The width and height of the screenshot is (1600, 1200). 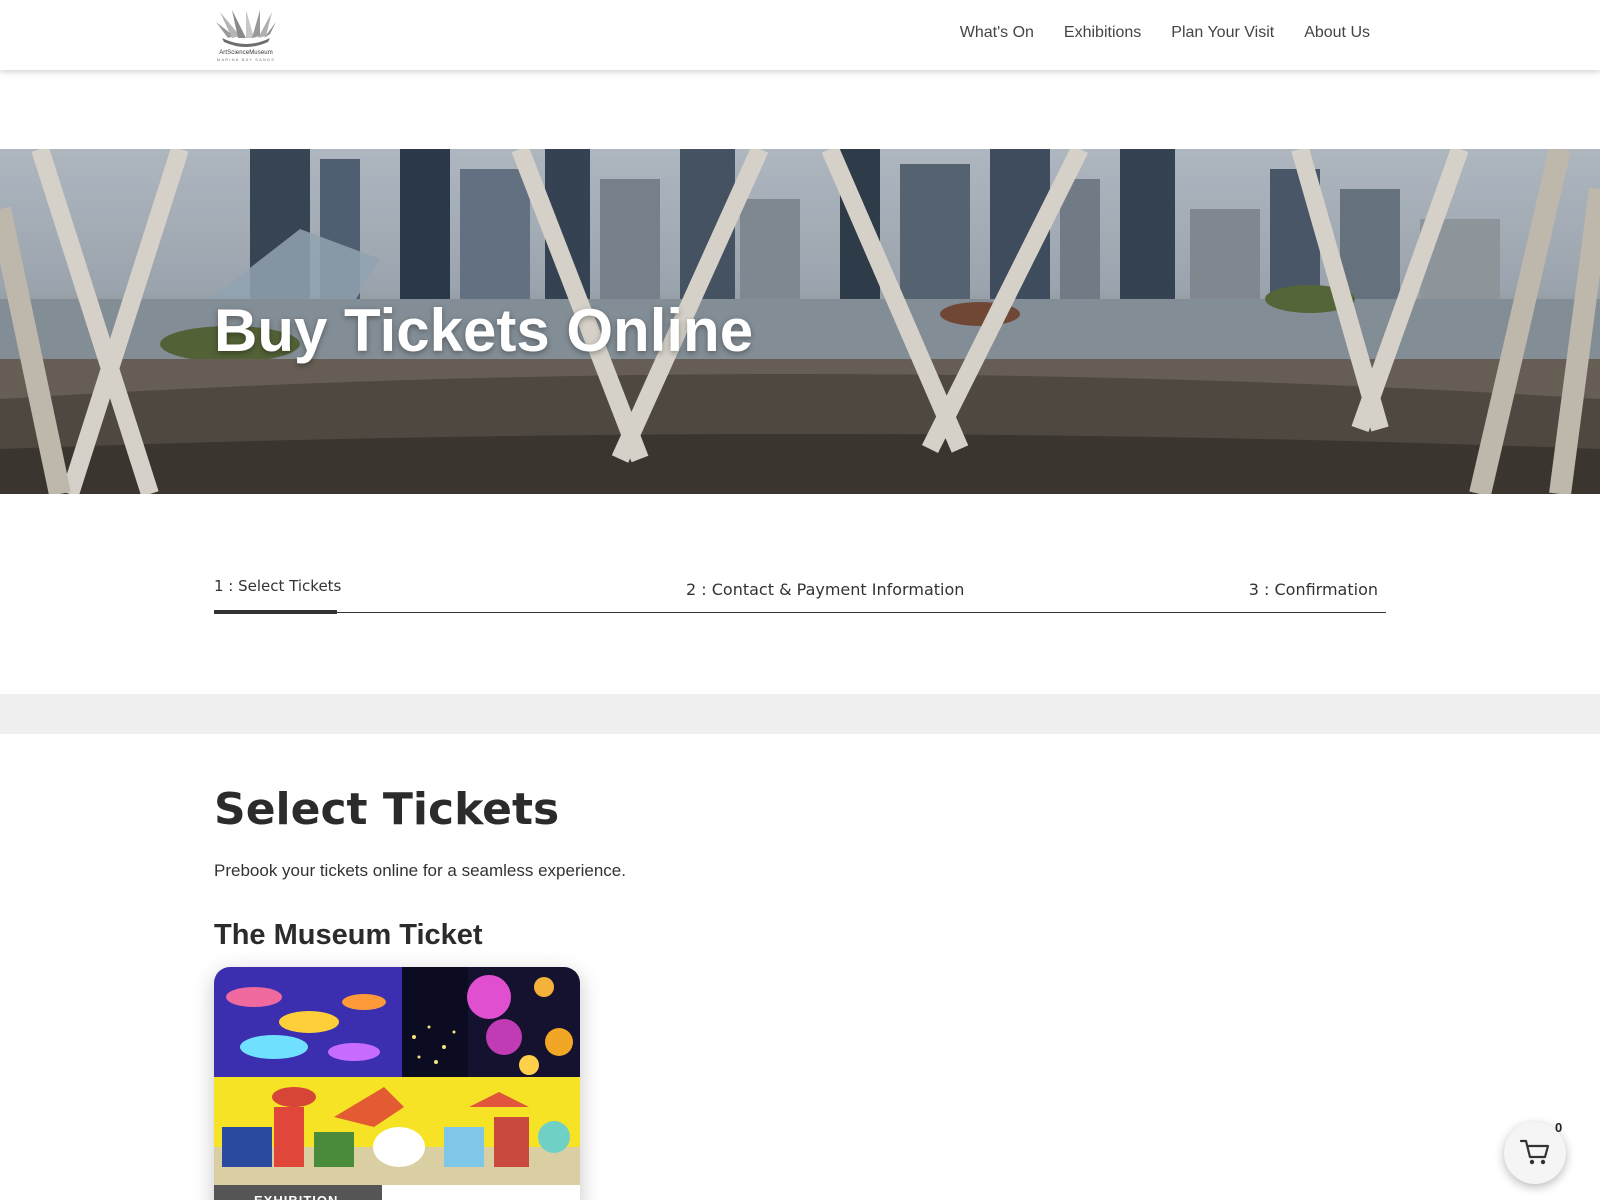 I want to click on page-title: Select Tickets, so click(x=387, y=809).